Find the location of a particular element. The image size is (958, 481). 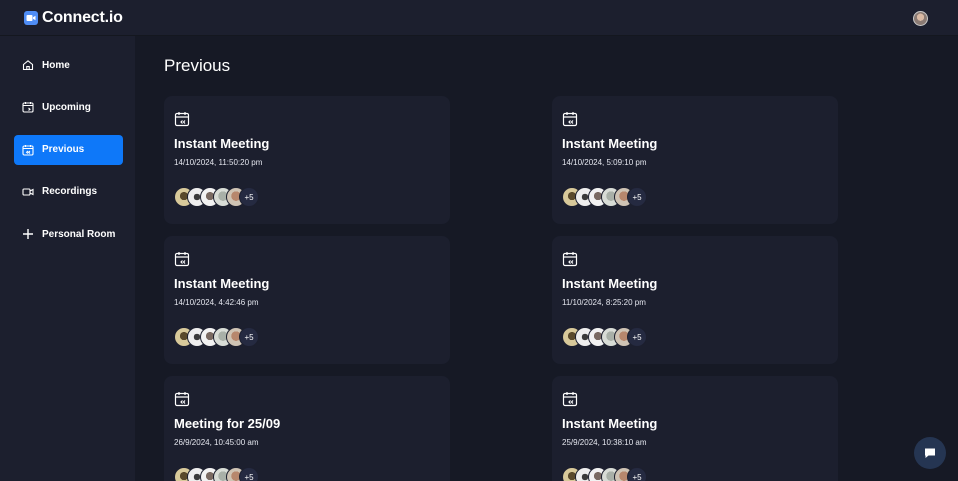

sidebar-item-home: Home is located at coordinates (68, 65).